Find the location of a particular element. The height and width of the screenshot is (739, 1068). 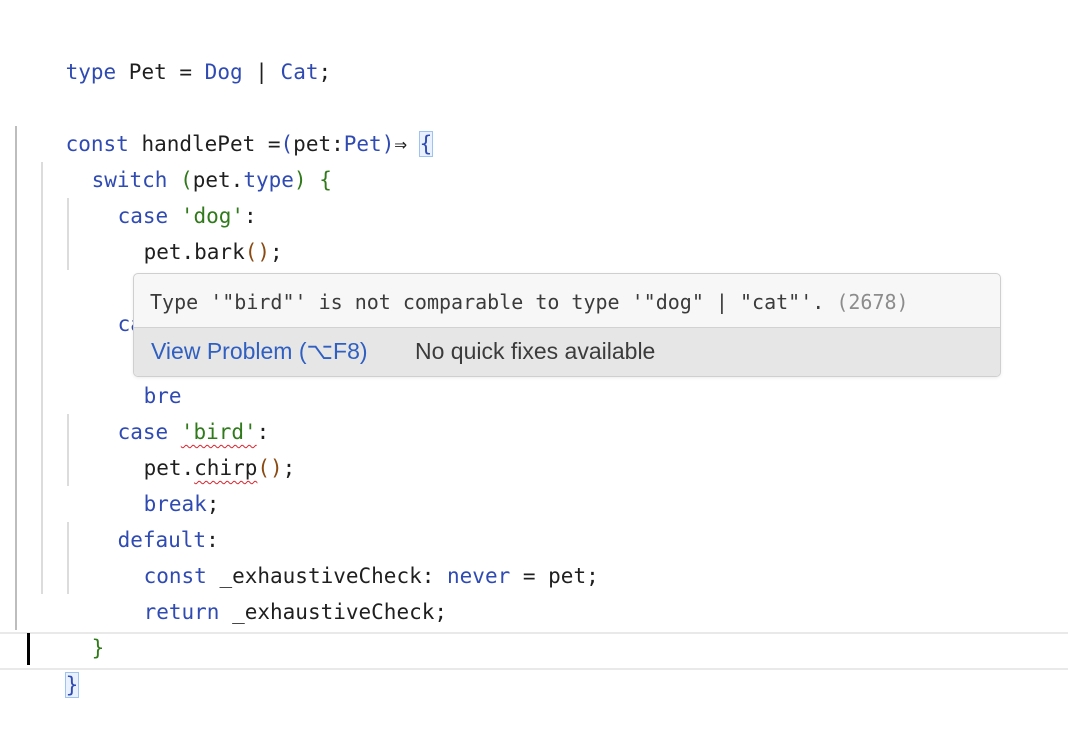

no-quick-fixes-label: No quick fixes available is located at coordinates (535, 351).